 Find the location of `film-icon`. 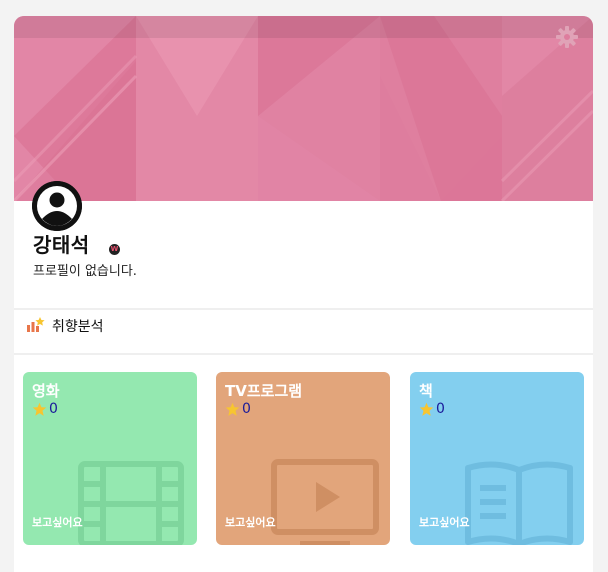

film-icon is located at coordinates (131, 503).